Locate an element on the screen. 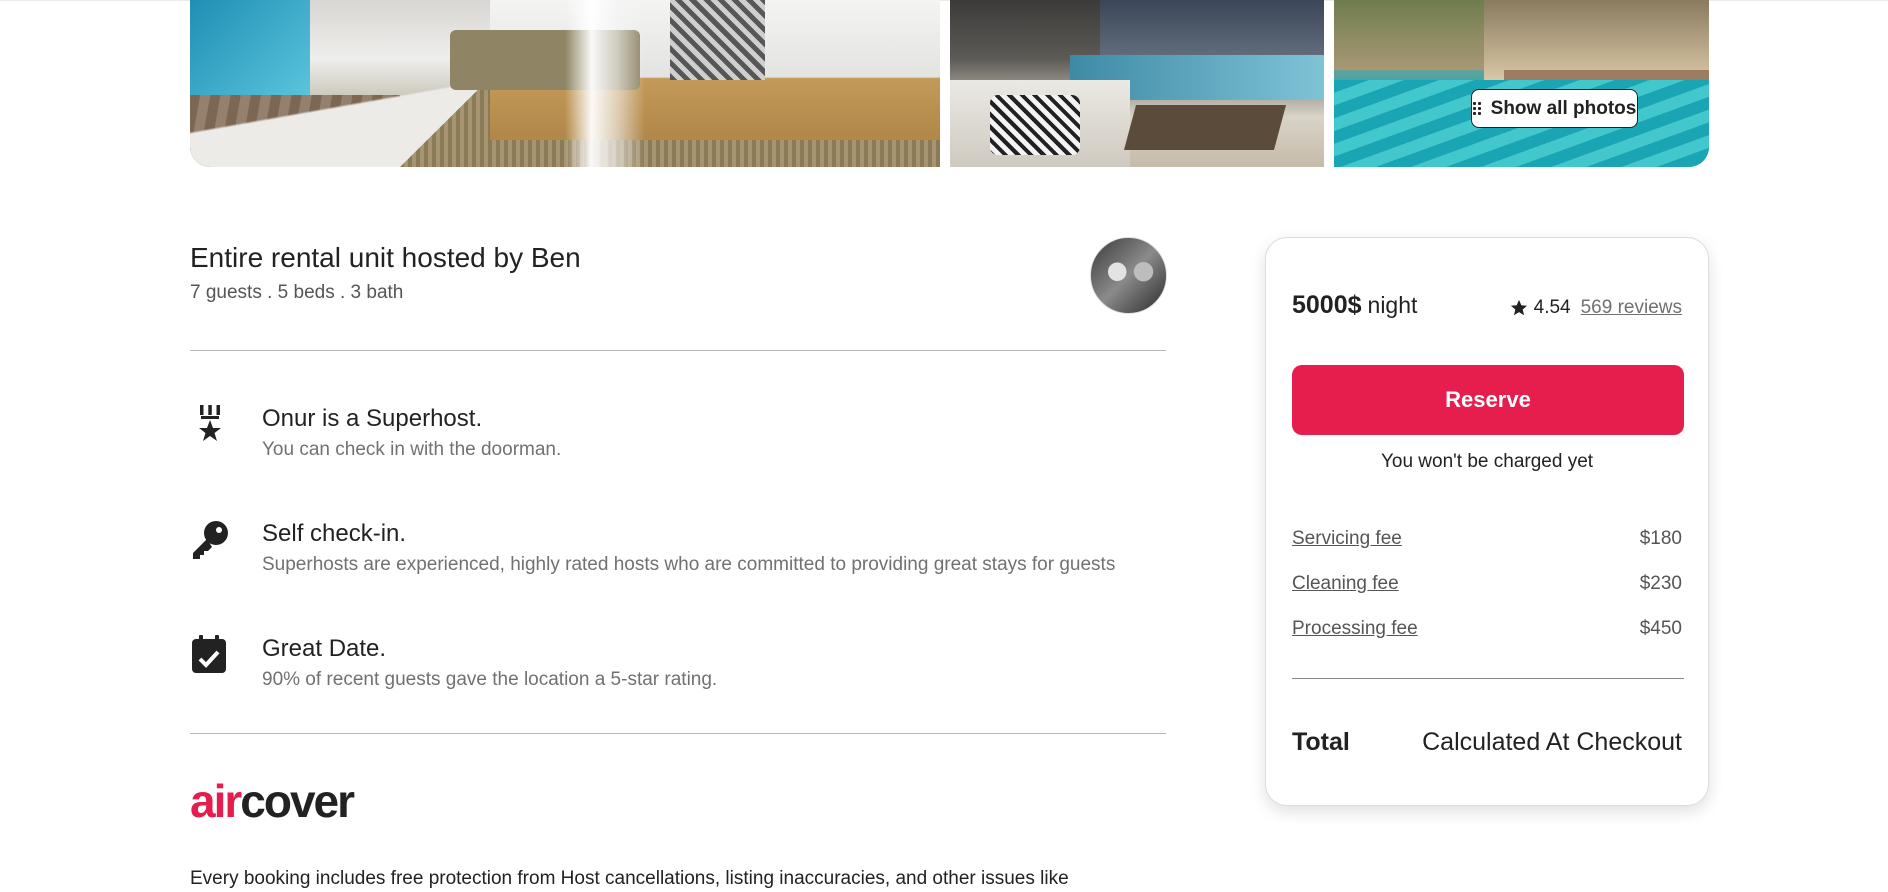 The height and width of the screenshot is (892, 1888). fee-row-processing: Processing fee $450 is located at coordinates (1487, 629).